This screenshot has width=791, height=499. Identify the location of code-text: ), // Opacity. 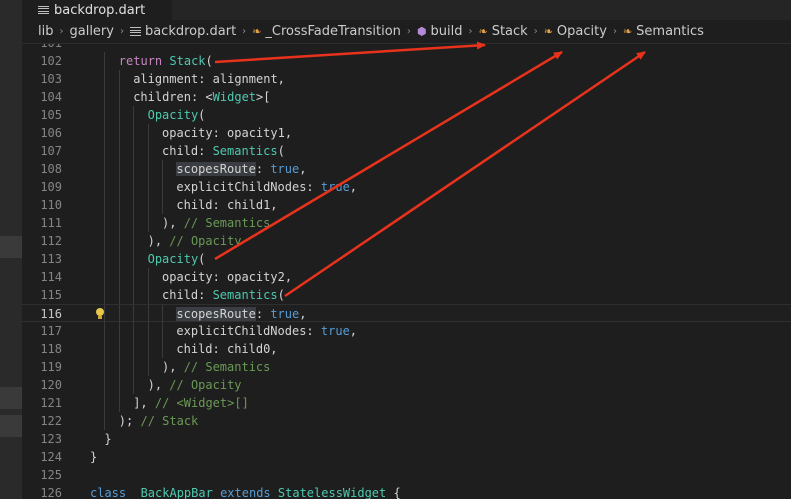
(195, 241).